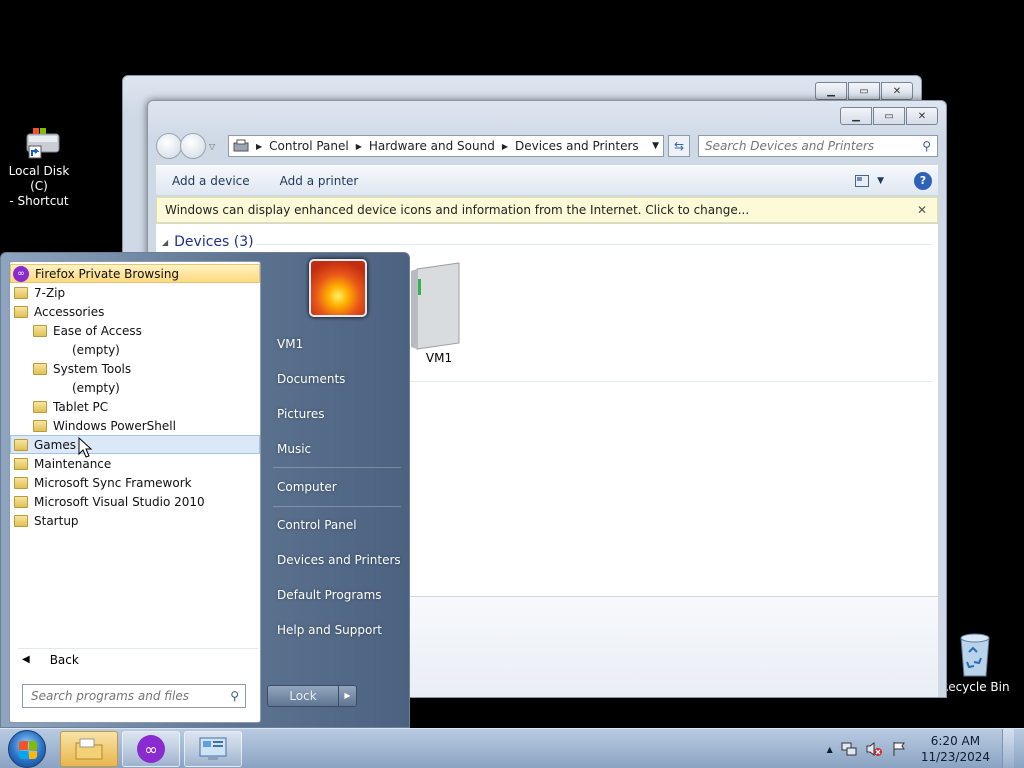  Describe the element at coordinates (89, 749) in the screenshot. I see `taskbar-explorer-button` at that location.